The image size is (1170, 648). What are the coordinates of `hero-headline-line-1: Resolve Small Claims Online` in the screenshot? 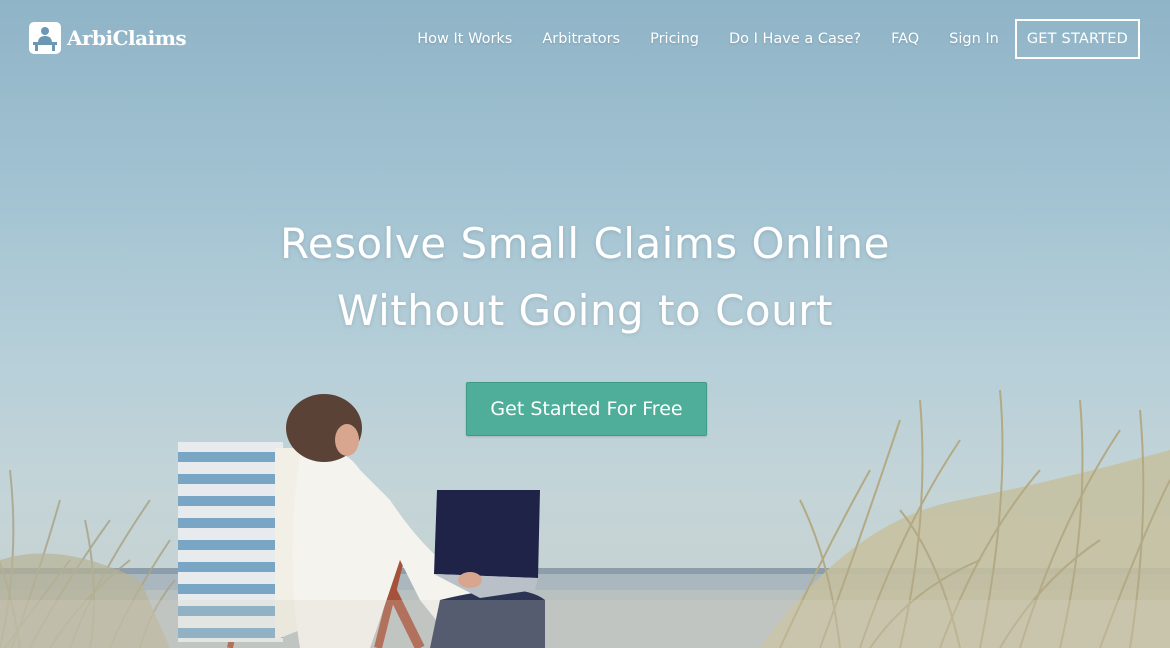 It's located at (585, 243).